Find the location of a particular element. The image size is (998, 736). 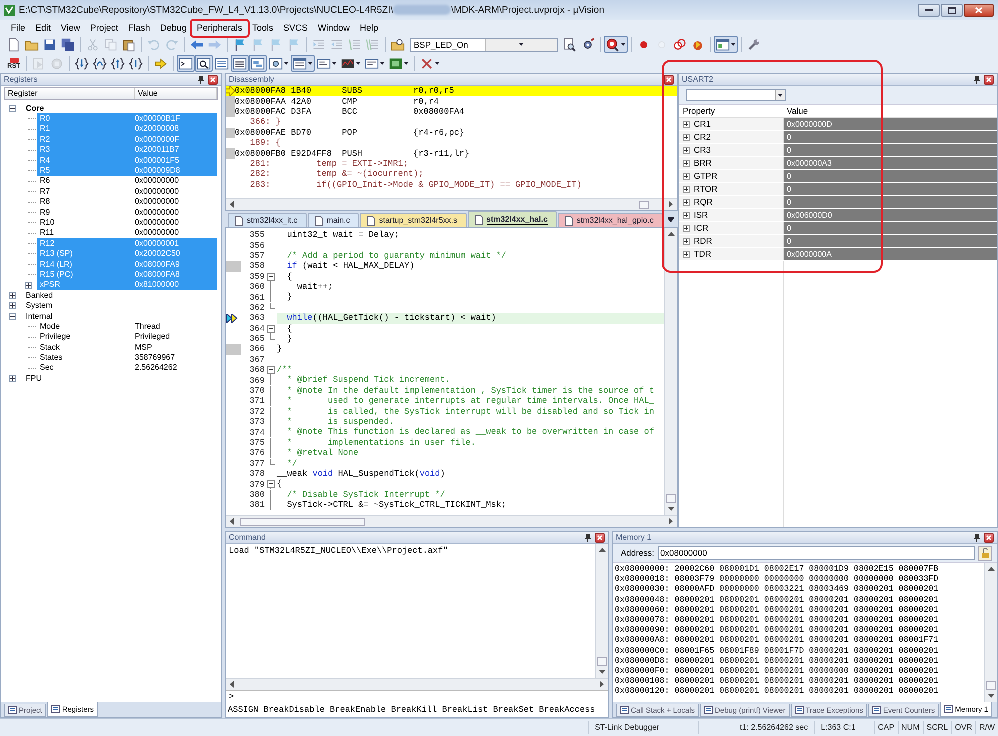

register-row: R6 0x00000000 is located at coordinates (127, 181).